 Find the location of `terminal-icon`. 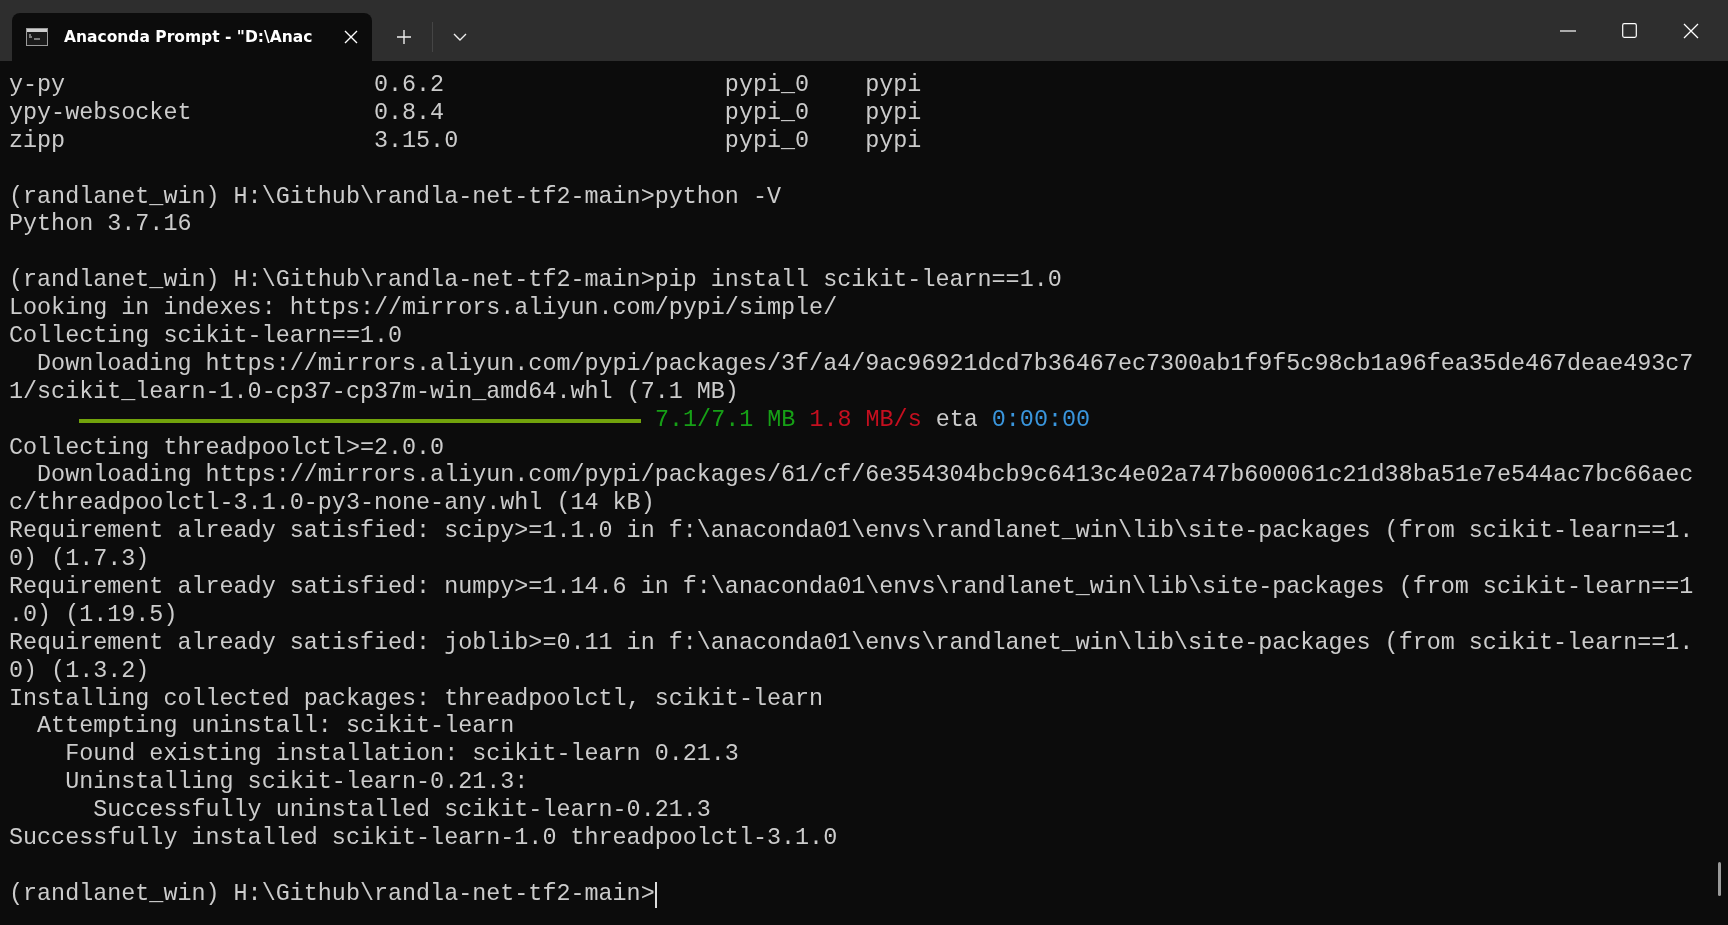

terminal-icon is located at coordinates (37, 37).